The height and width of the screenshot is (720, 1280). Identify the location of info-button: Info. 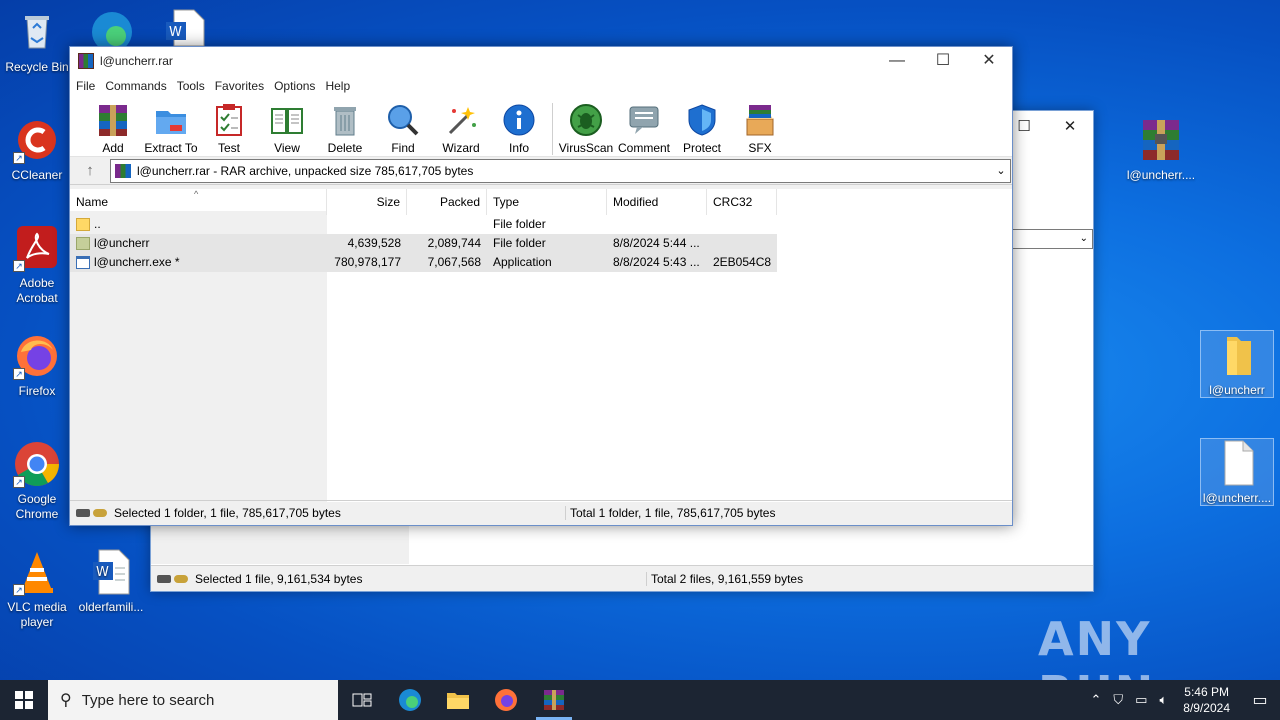
(519, 129).